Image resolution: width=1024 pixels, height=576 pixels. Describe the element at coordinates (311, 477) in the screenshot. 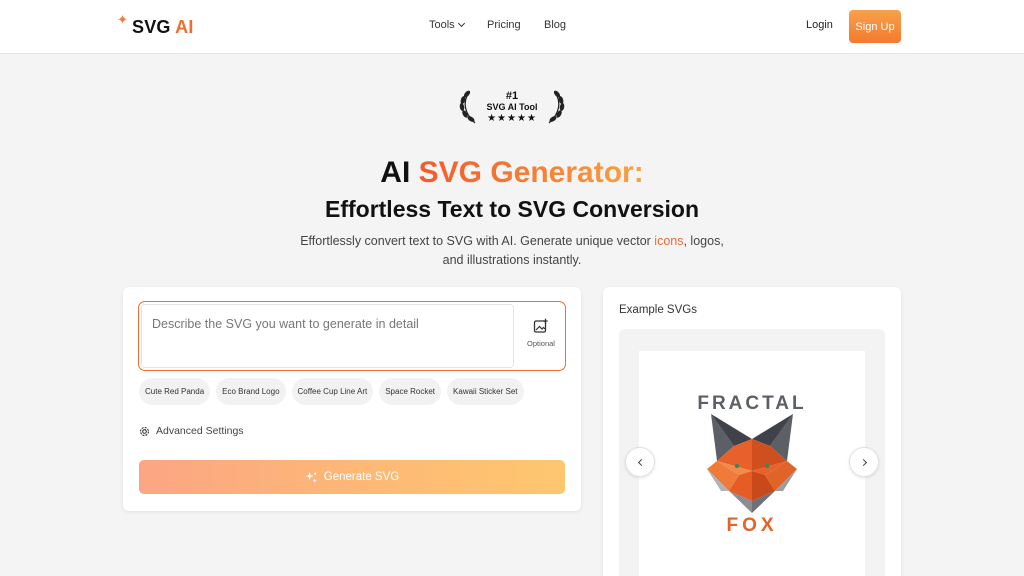

I see `sparkles-icon` at that location.